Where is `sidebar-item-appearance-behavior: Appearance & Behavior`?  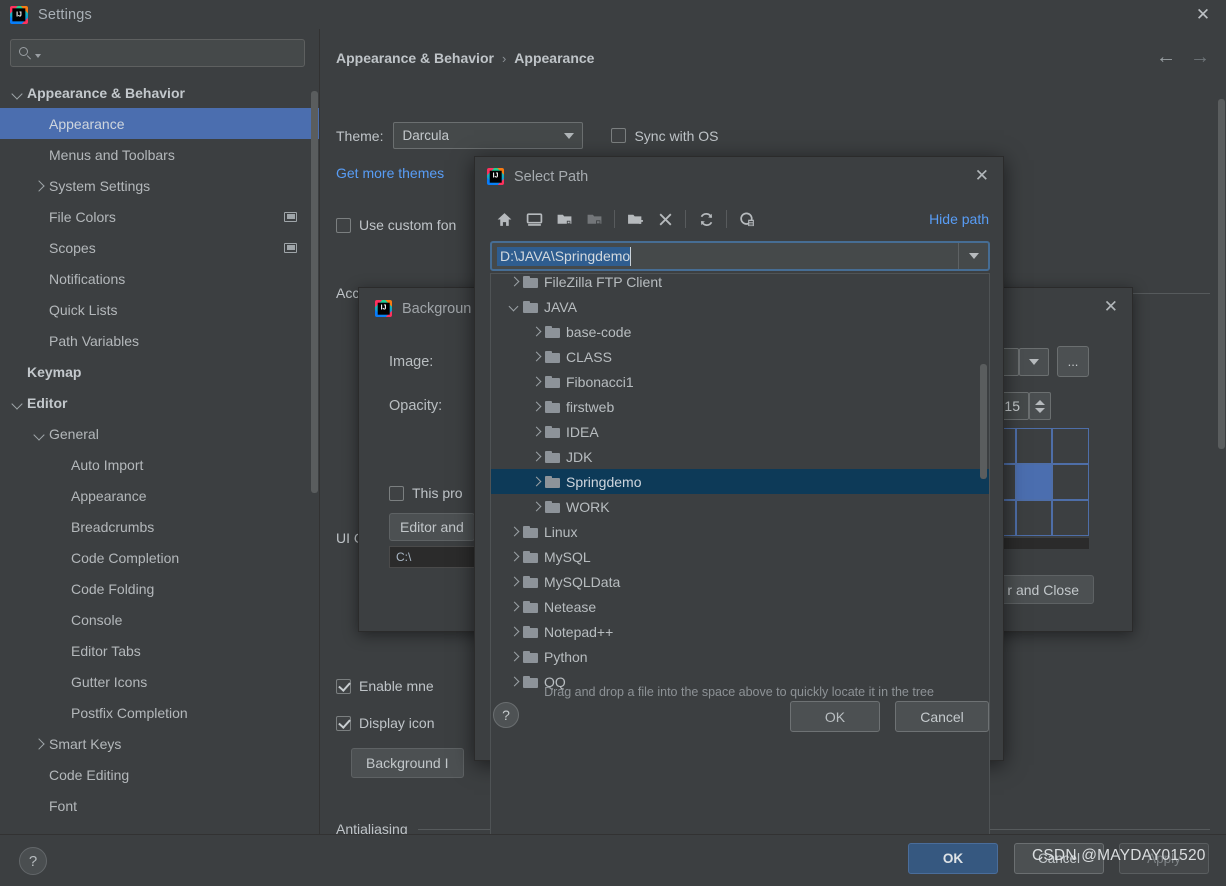 sidebar-item-appearance-behavior: Appearance & Behavior is located at coordinates (159, 92).